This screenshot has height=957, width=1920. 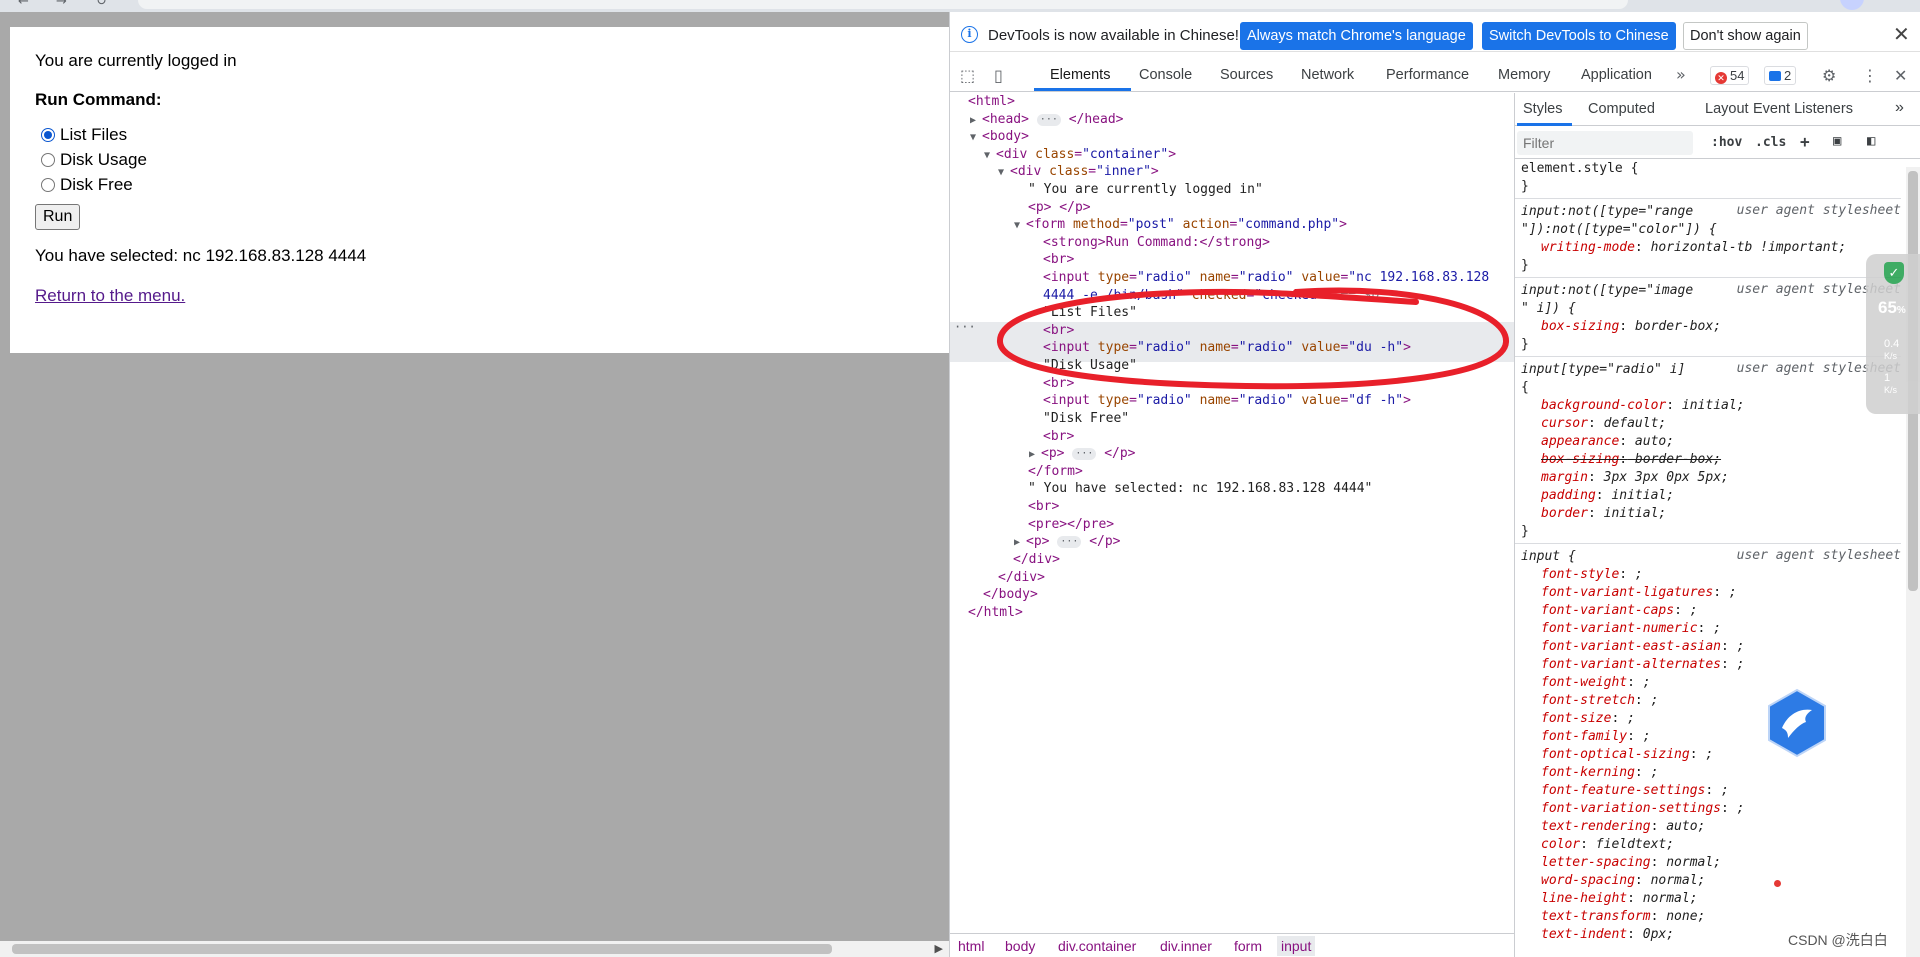 I want to click on scroll-right-icon: ▶, so click(x=939, y=948).